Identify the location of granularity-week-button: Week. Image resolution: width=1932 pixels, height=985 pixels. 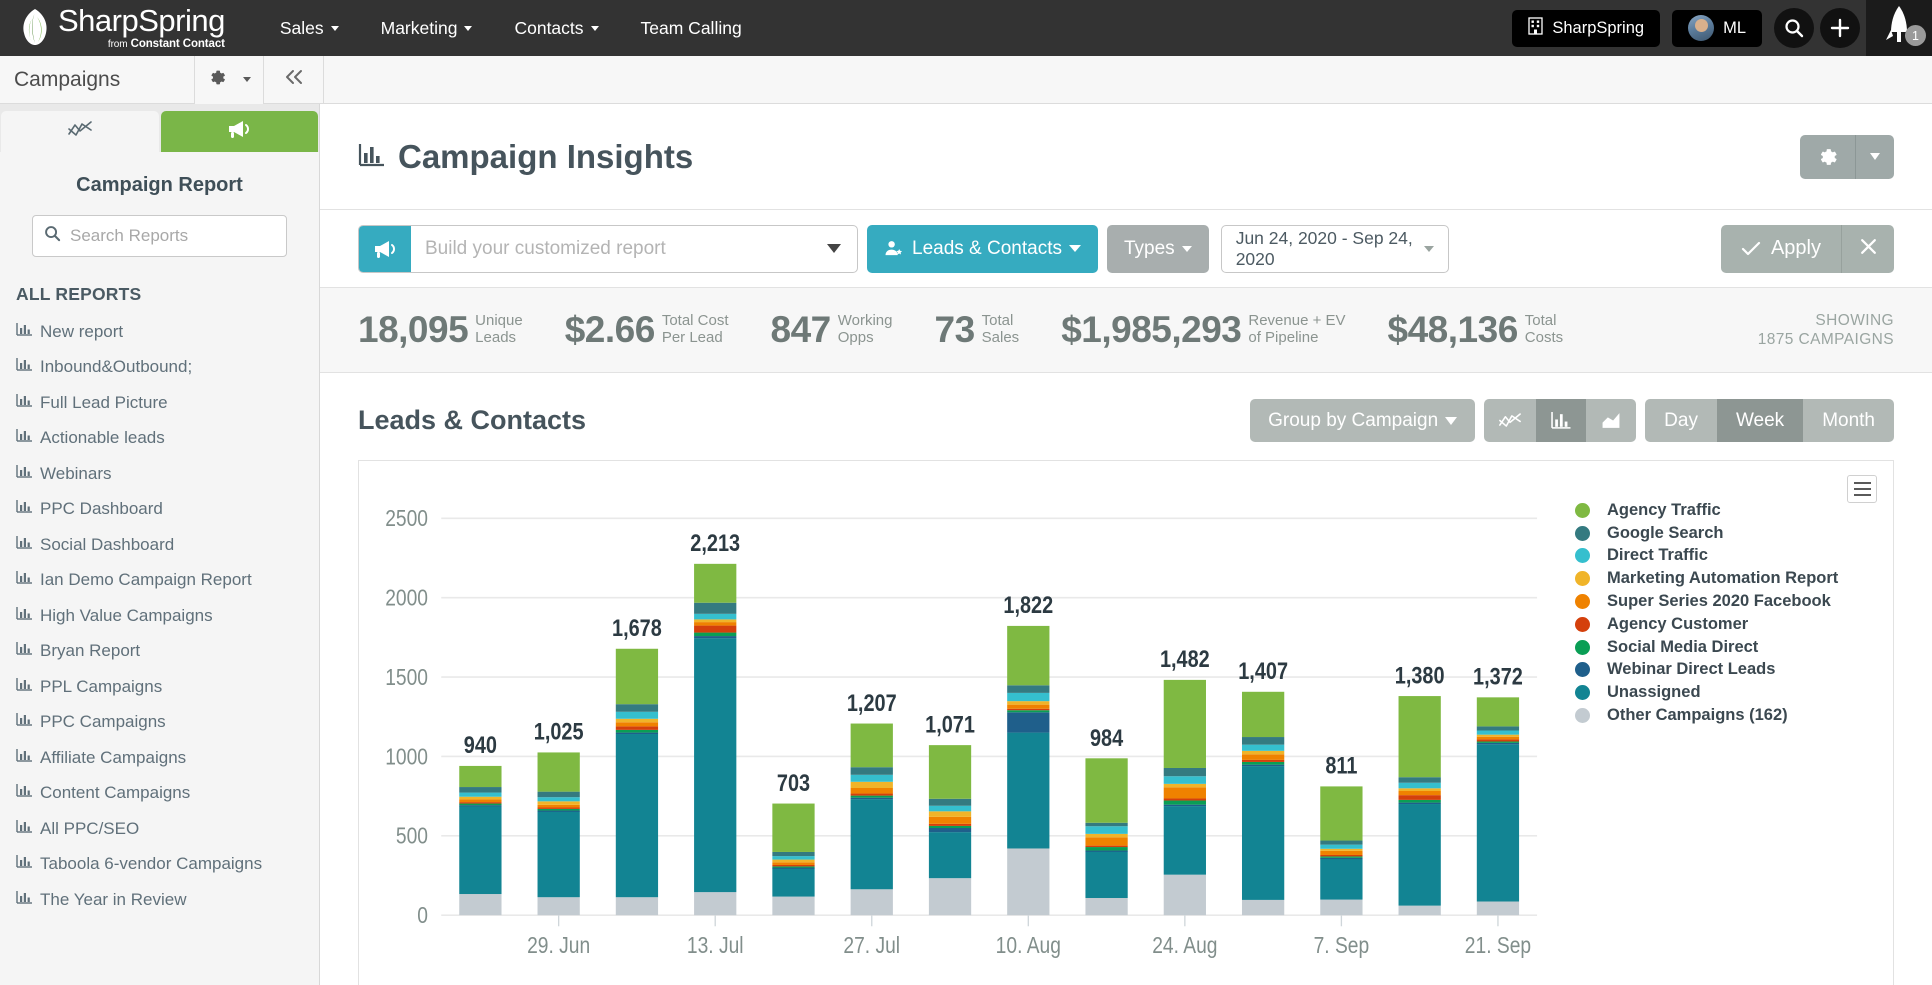
(1760, 420).